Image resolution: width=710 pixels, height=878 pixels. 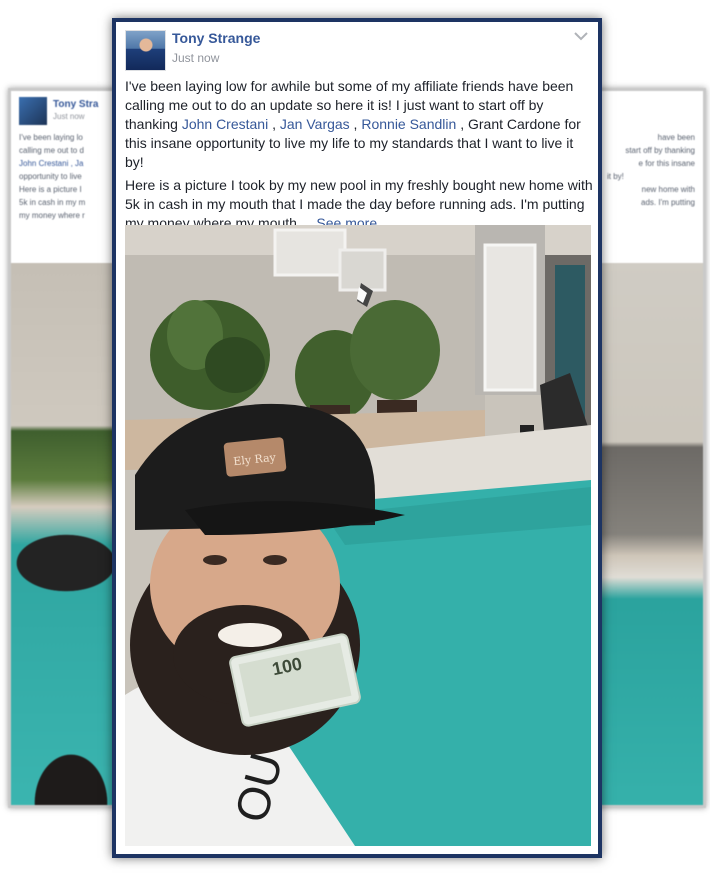 I want to click on ghost-line: new home with, so click(x=668, y=189).